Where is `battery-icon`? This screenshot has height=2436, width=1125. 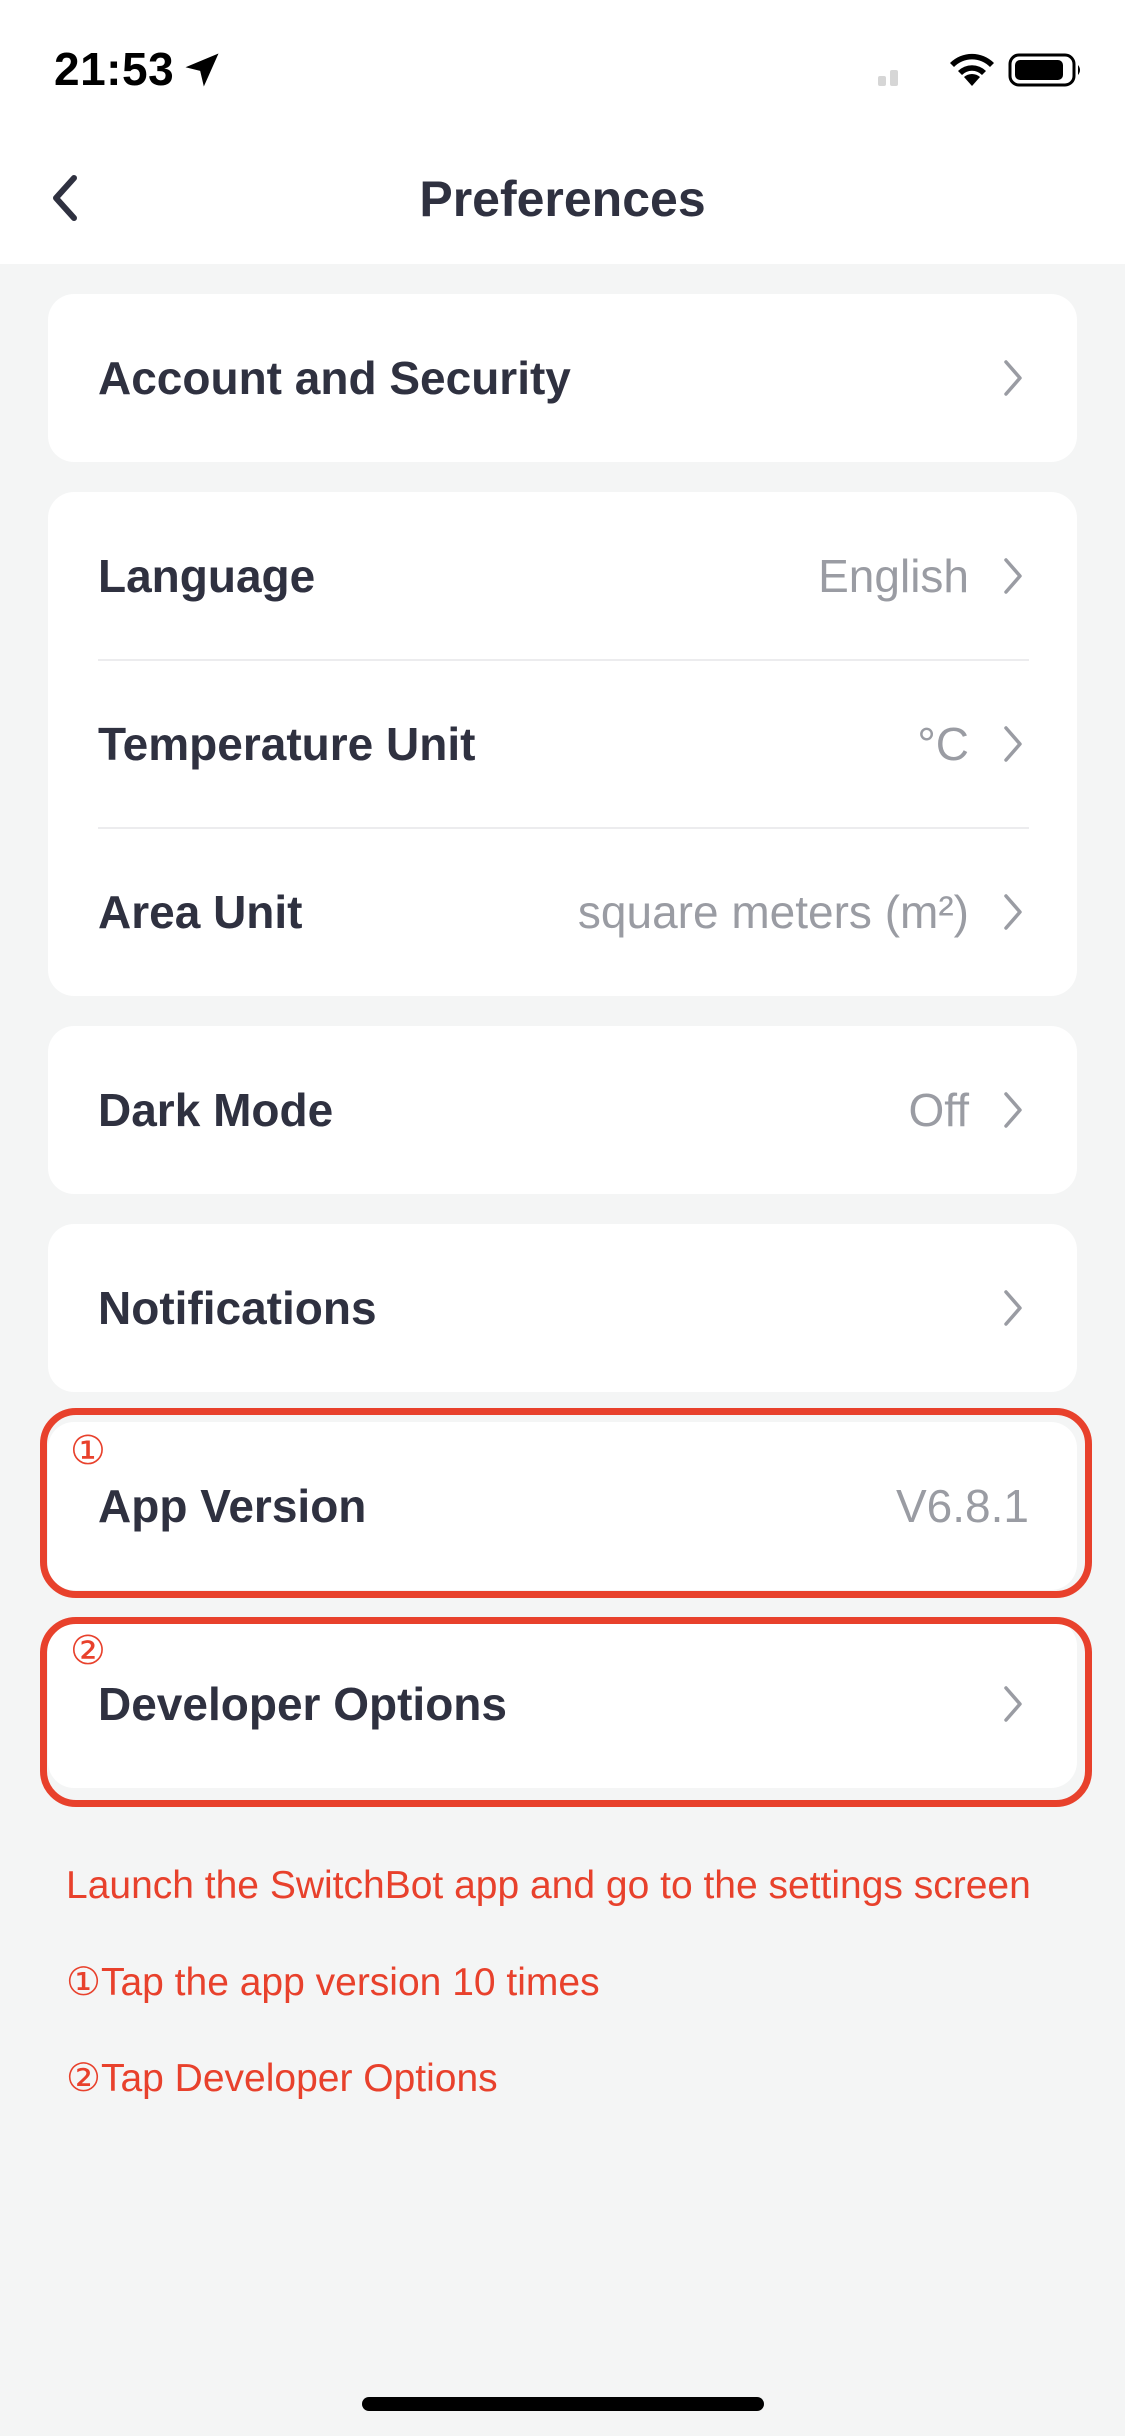 battery-icon is located at coordinates (1044, 70).